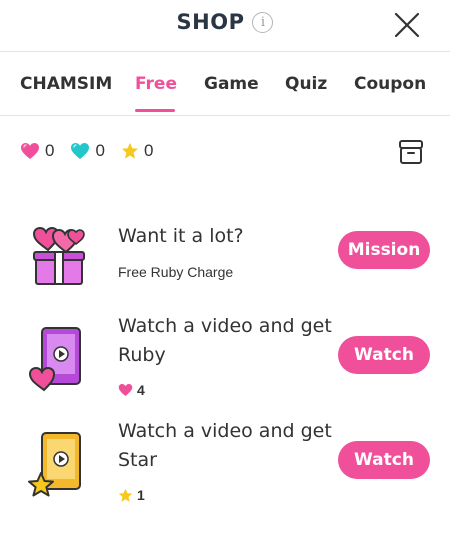  Describe the element at coordinates (66, 84) in the screenshot. I see `tab-chamsim: CHAMSIM` at that location.